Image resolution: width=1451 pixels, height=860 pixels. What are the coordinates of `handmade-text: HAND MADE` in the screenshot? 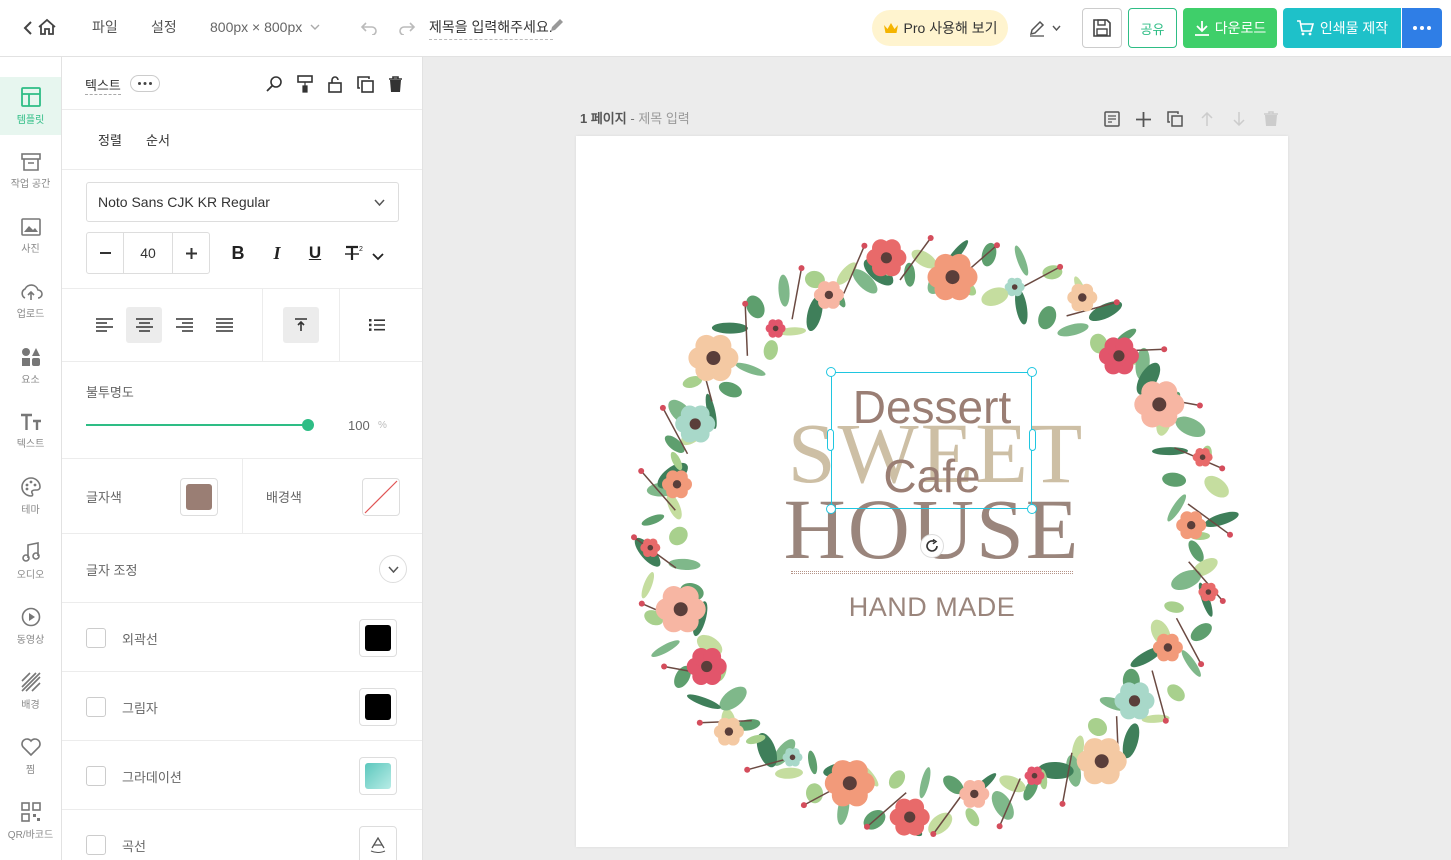 It's located at (932, 607).